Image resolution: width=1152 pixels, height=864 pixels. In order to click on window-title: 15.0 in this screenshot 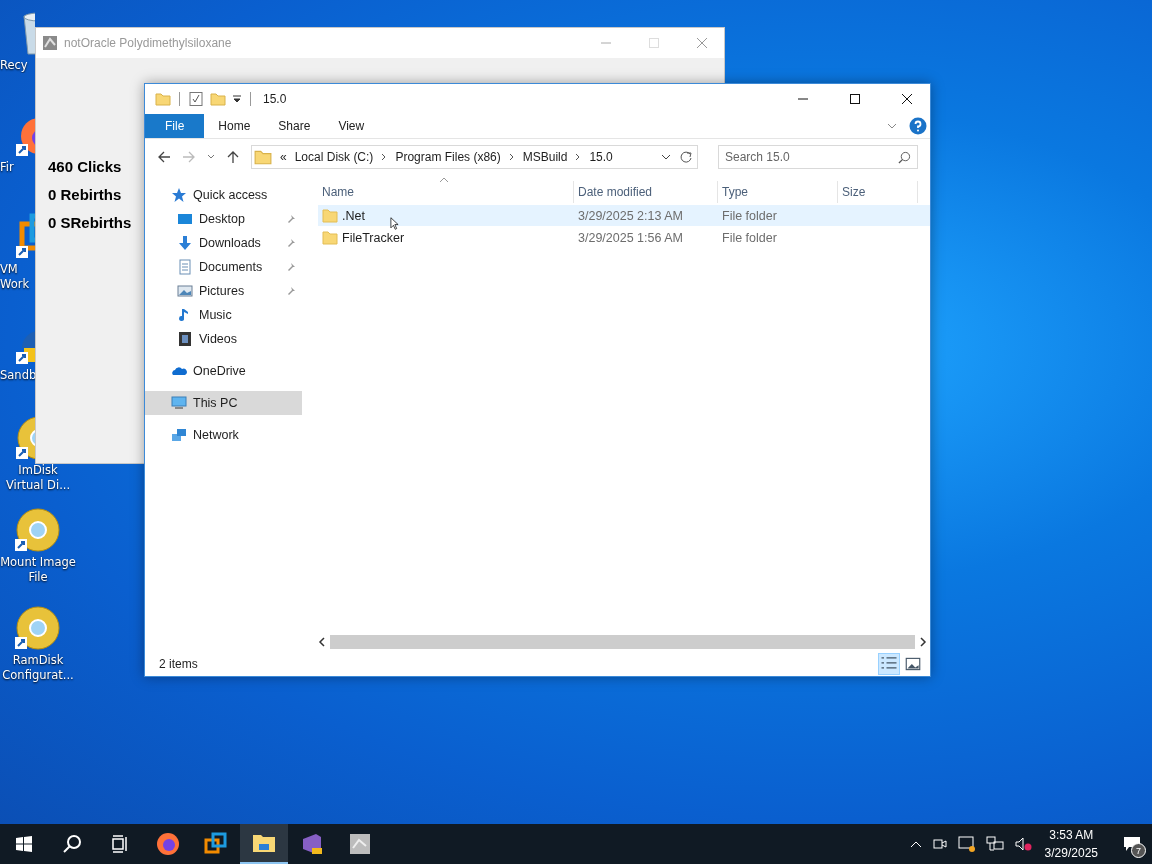, I will do `click(275, 99)`.